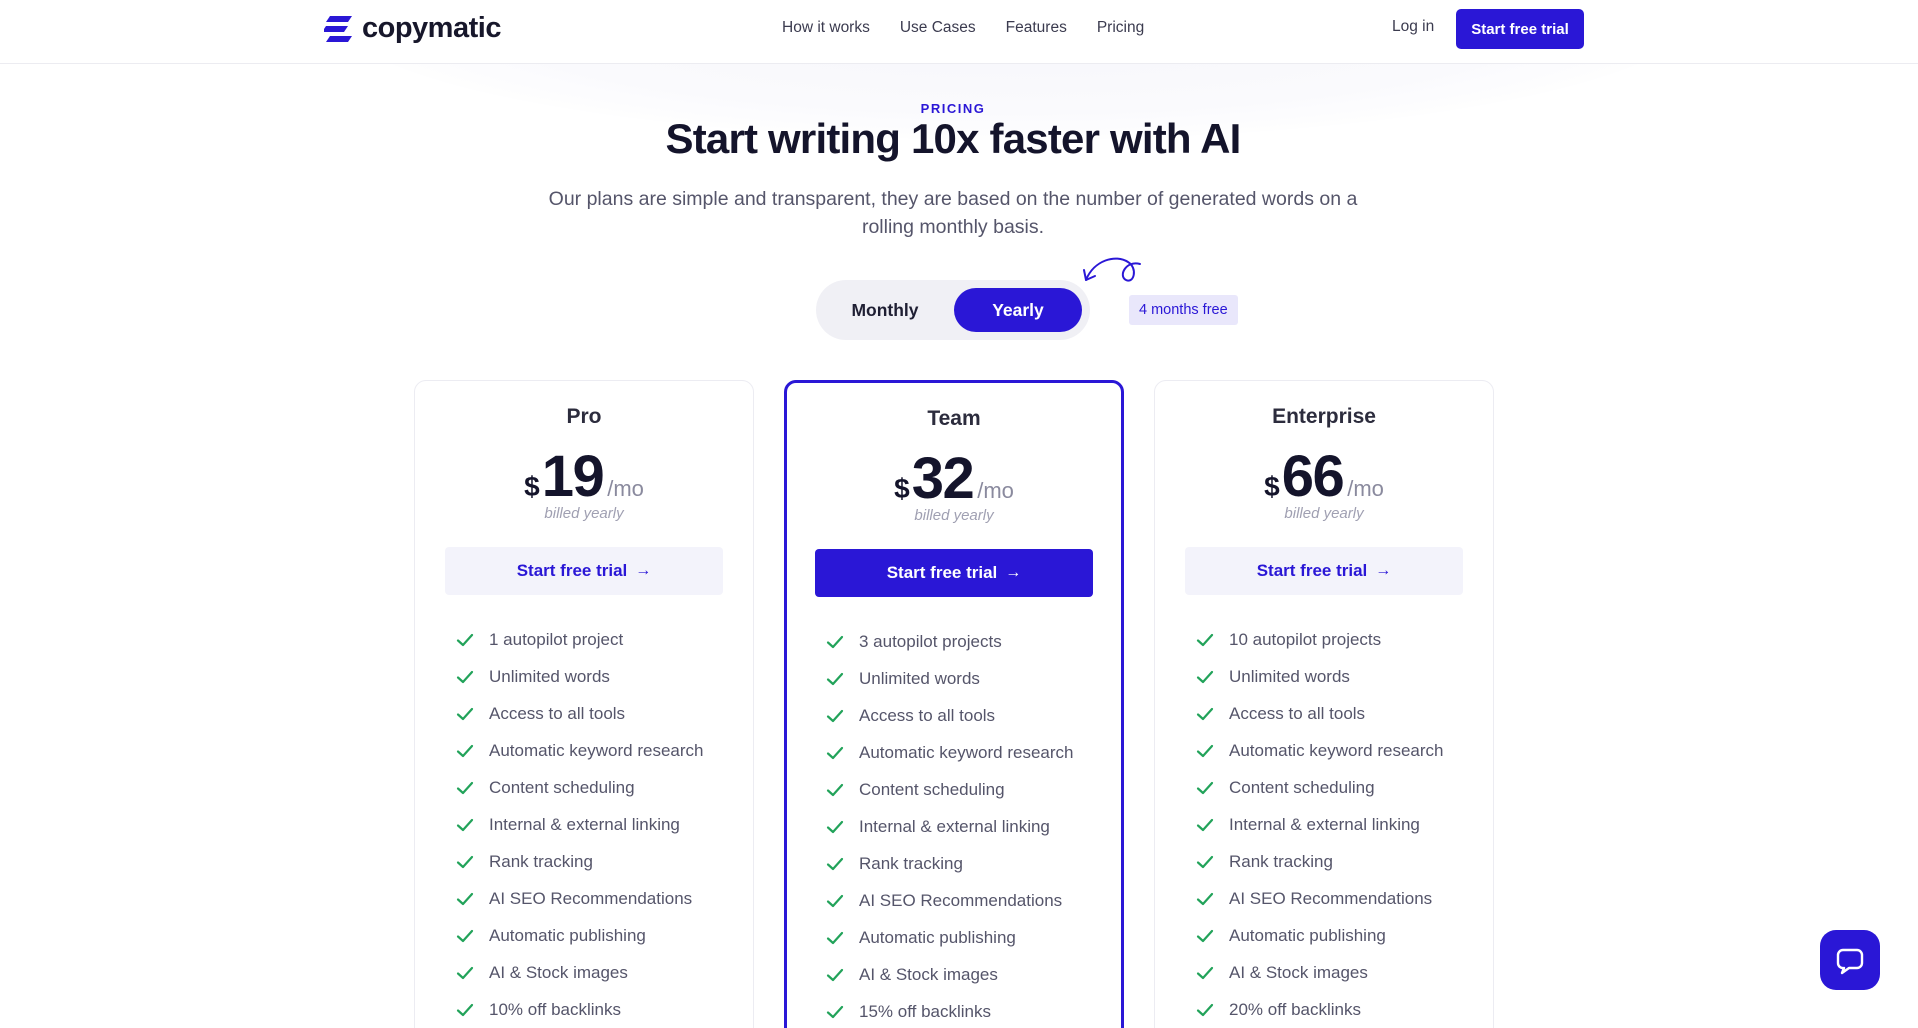  Describe the element at coordinates (1413, 27) in the screenshot. I see `login-link: Log in` at that location.